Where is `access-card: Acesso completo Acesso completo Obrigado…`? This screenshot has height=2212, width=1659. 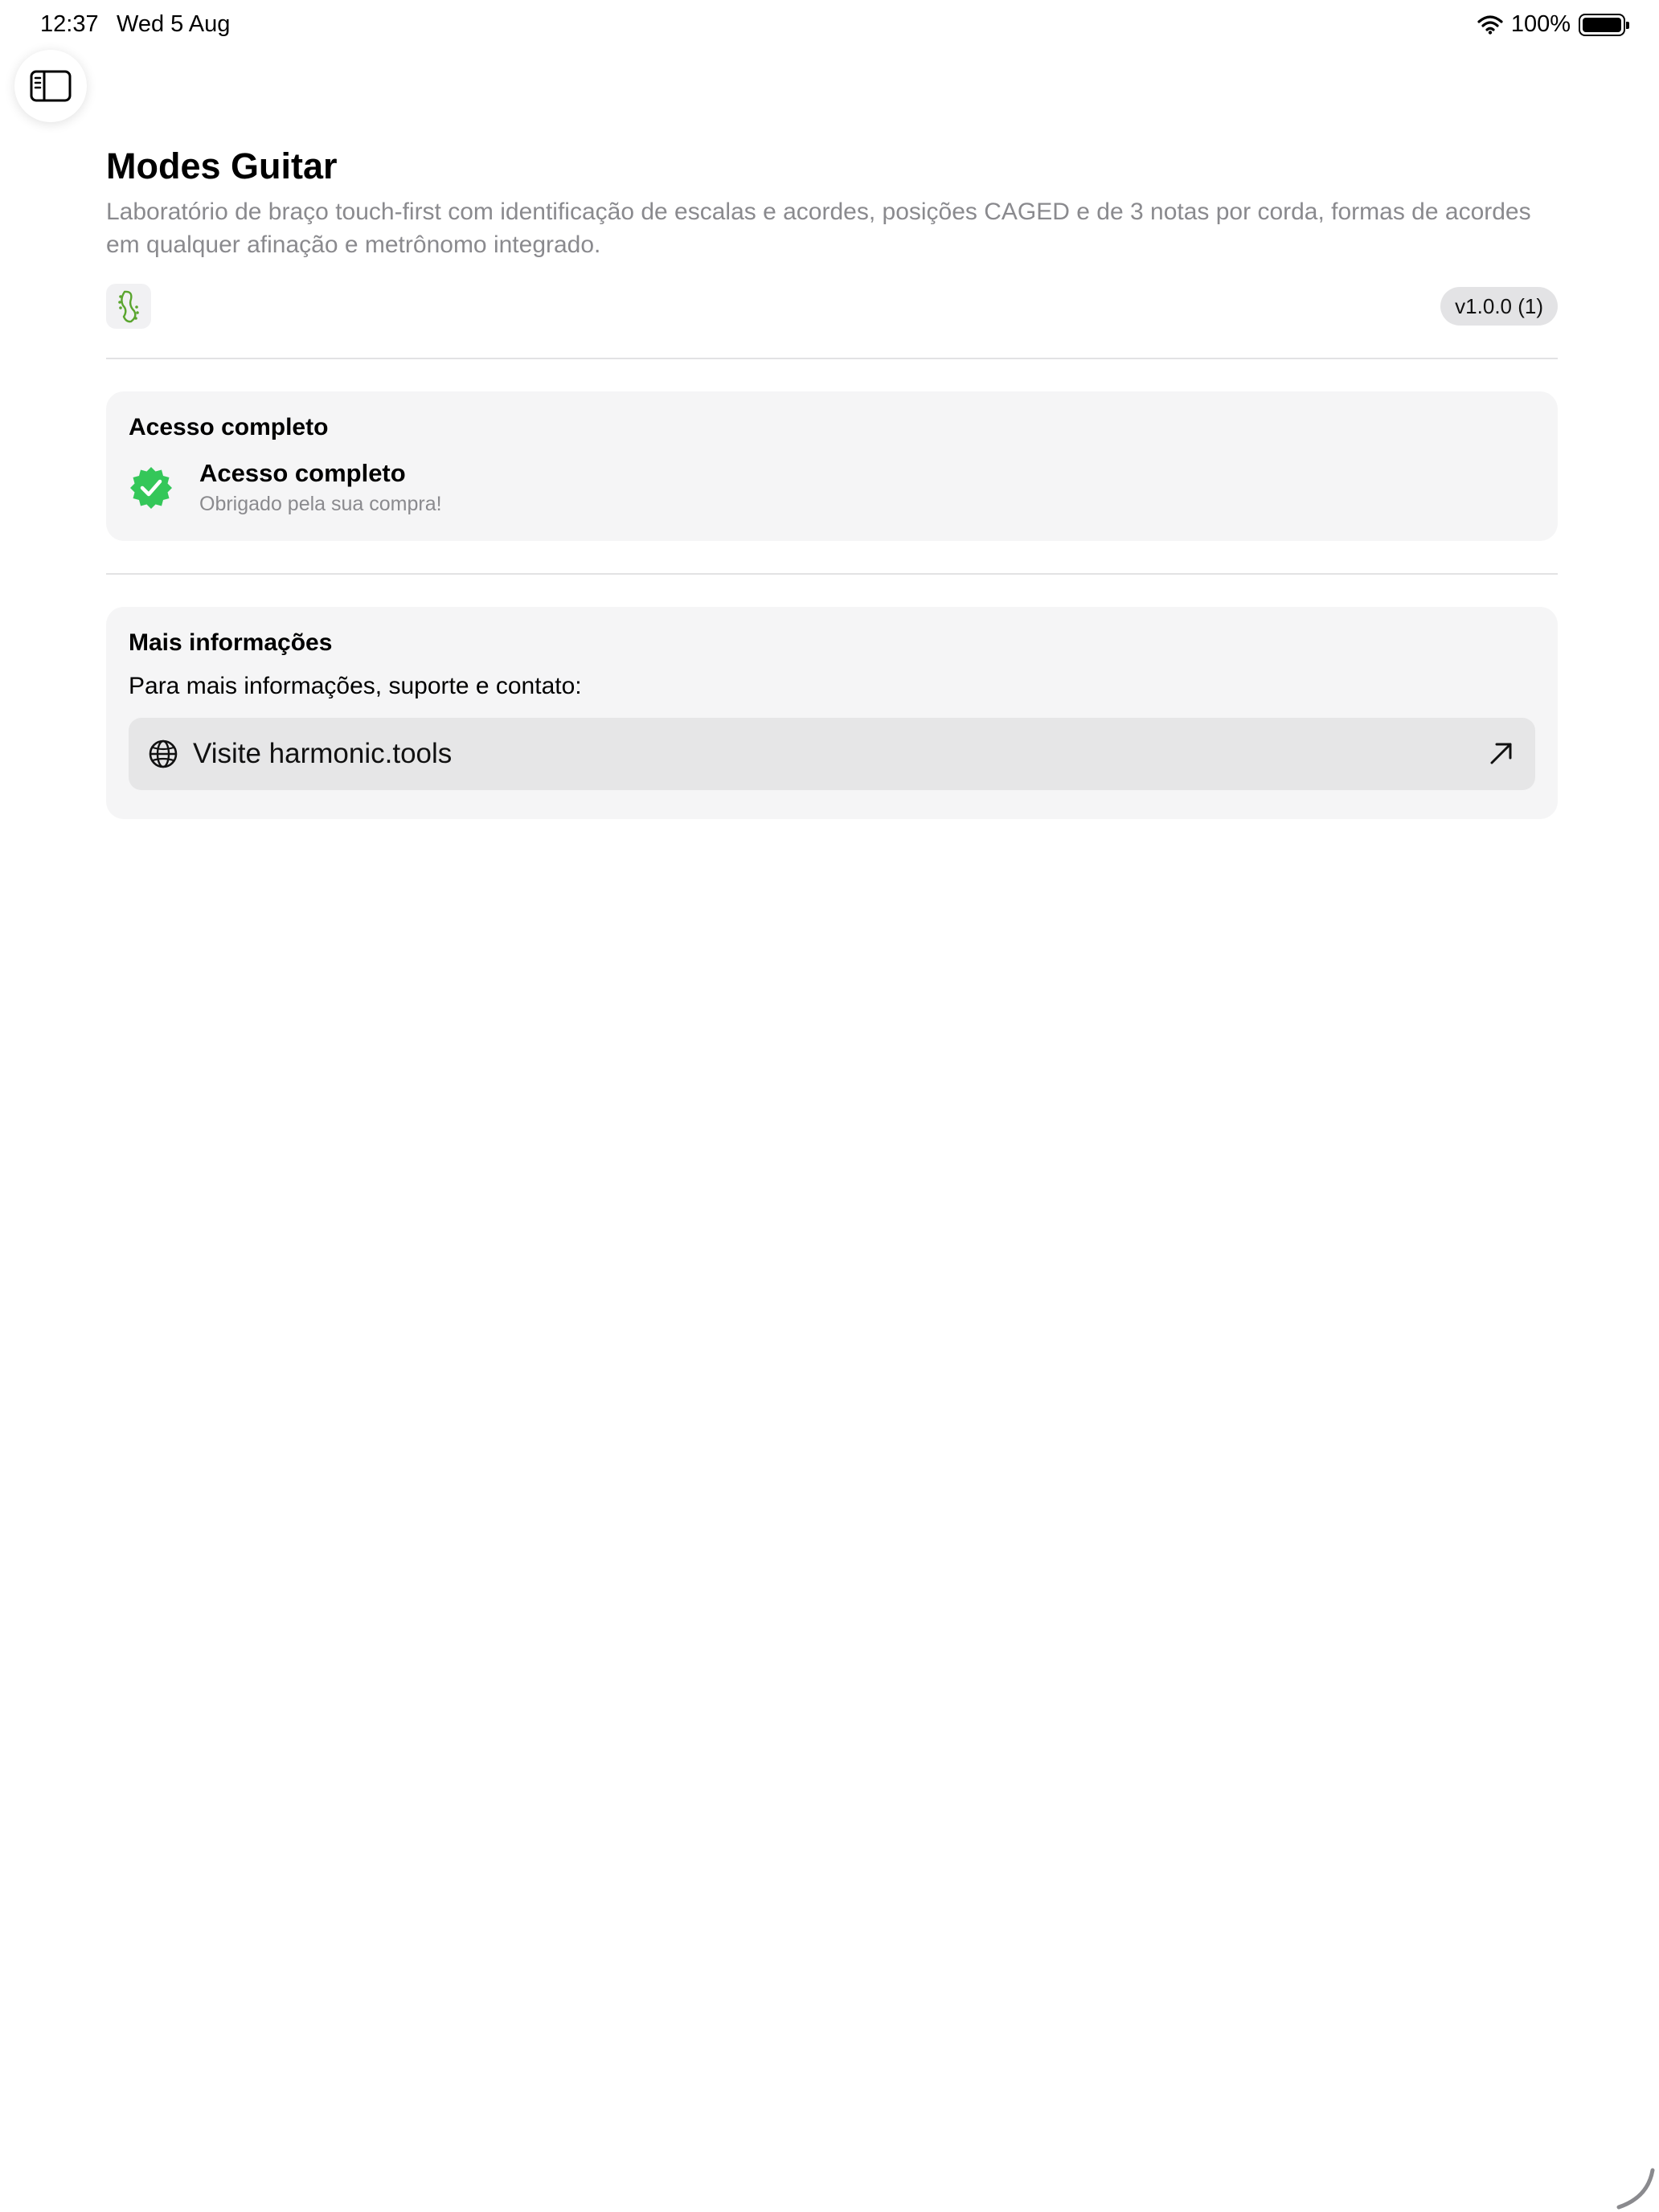 access-card: Acesso completo Acesso completo Obrigado… is located at coordinates (832, 466).